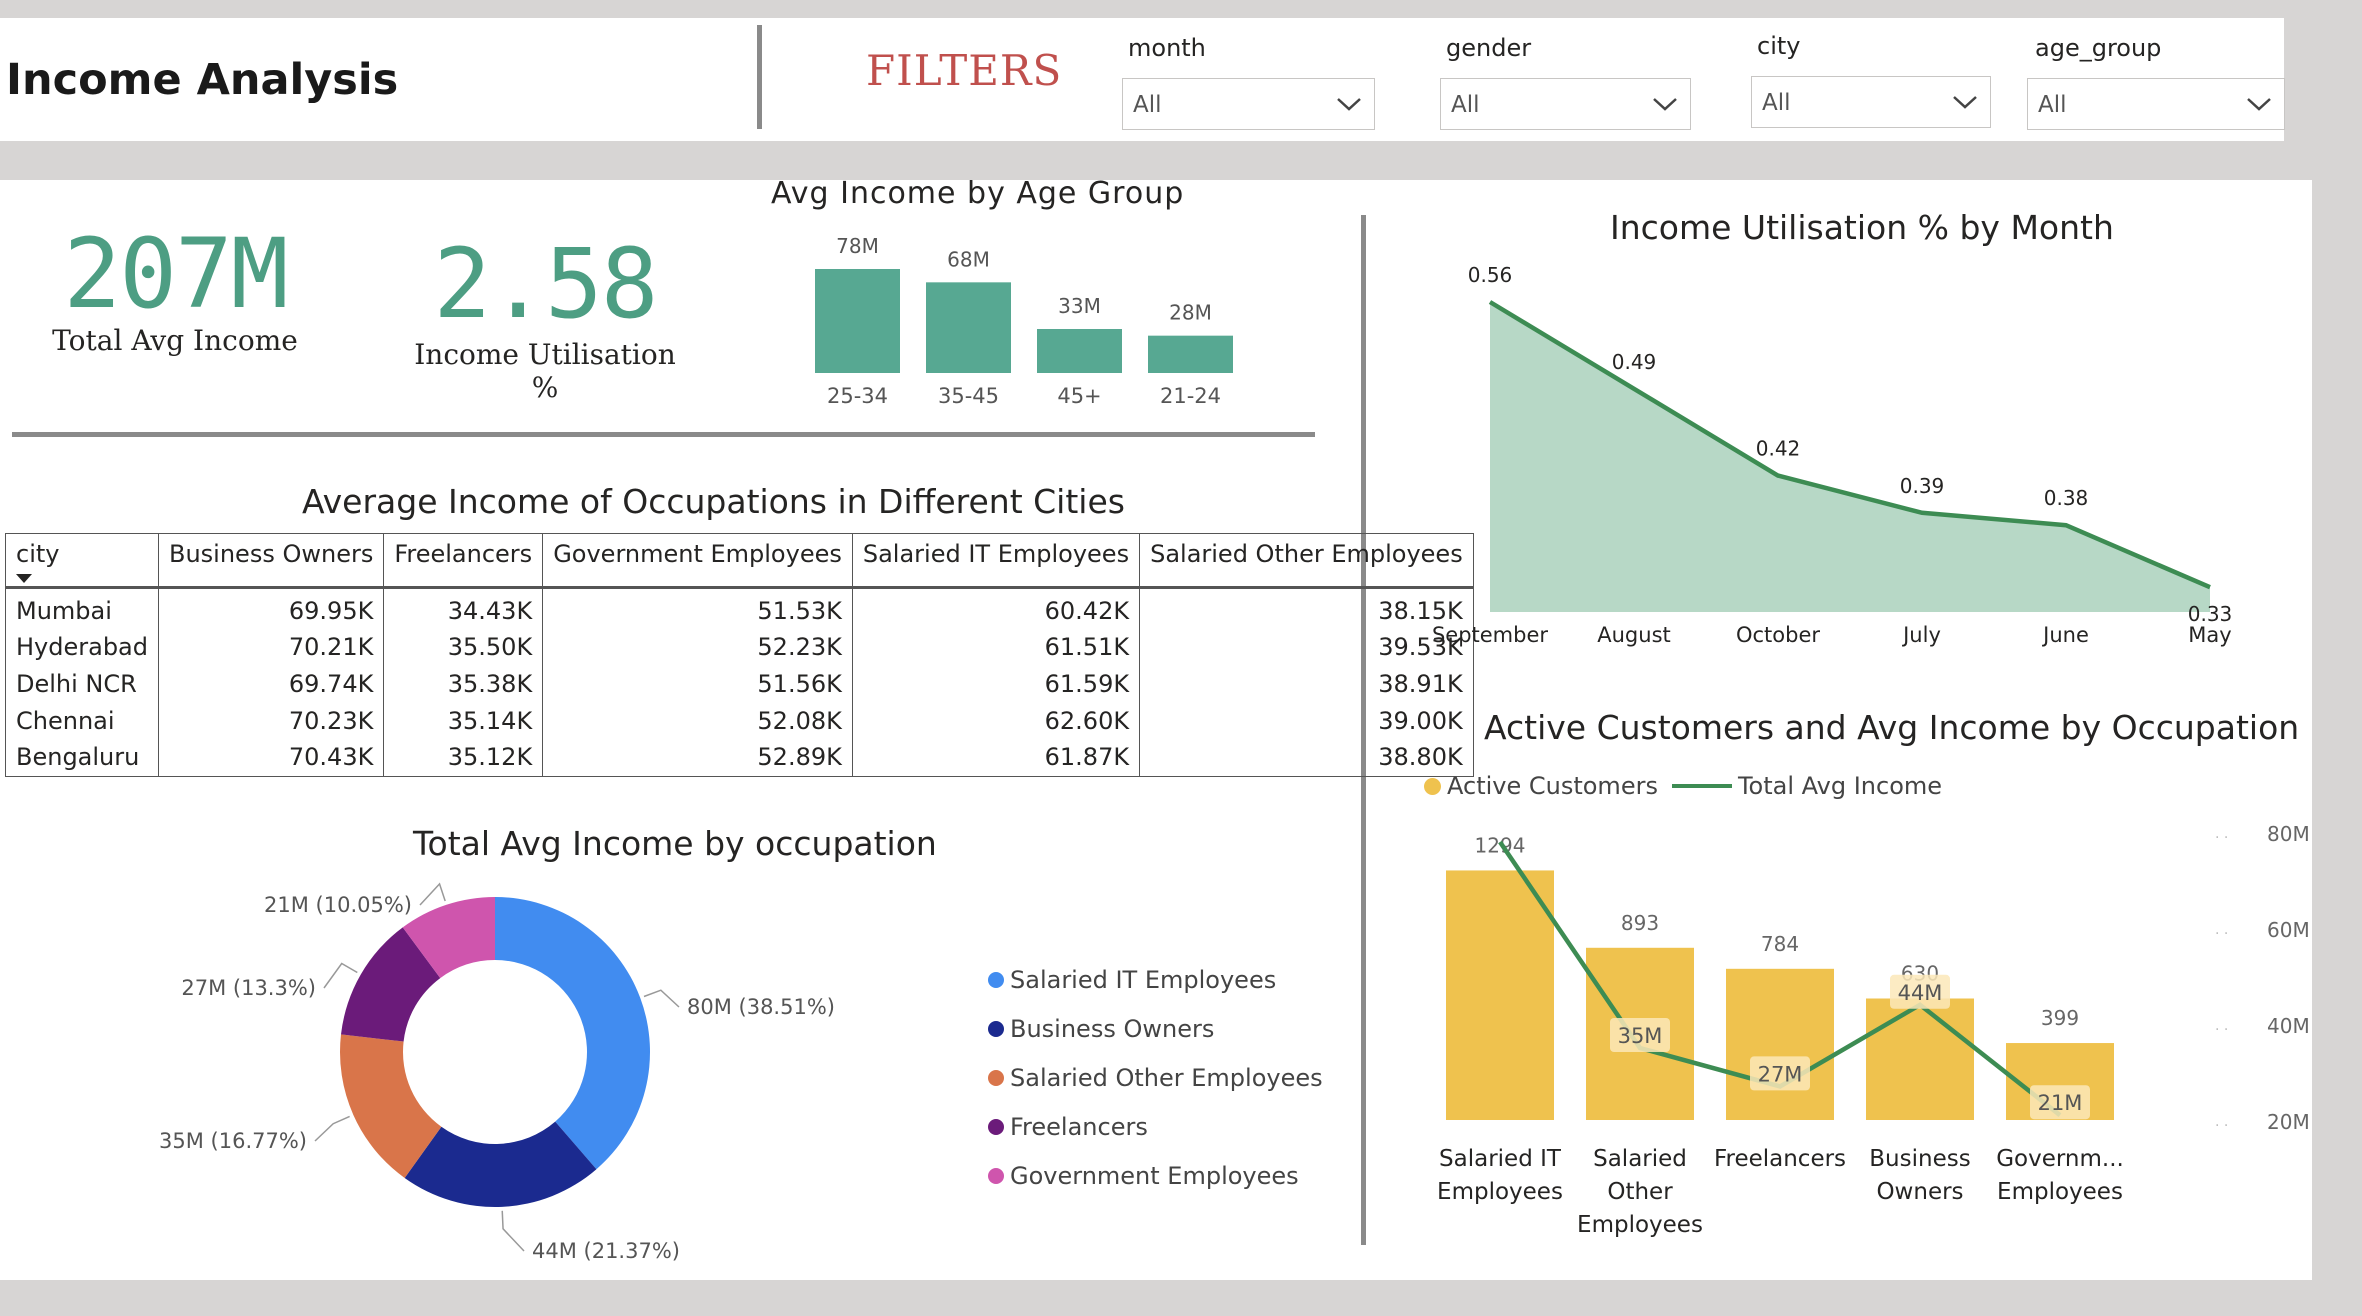 The image size is (2362, 1316). What do you see at coordinates (271, 560) in the screenshot?
I see `matrix-col-header: Business Owners` at bounding box center [271, 560].